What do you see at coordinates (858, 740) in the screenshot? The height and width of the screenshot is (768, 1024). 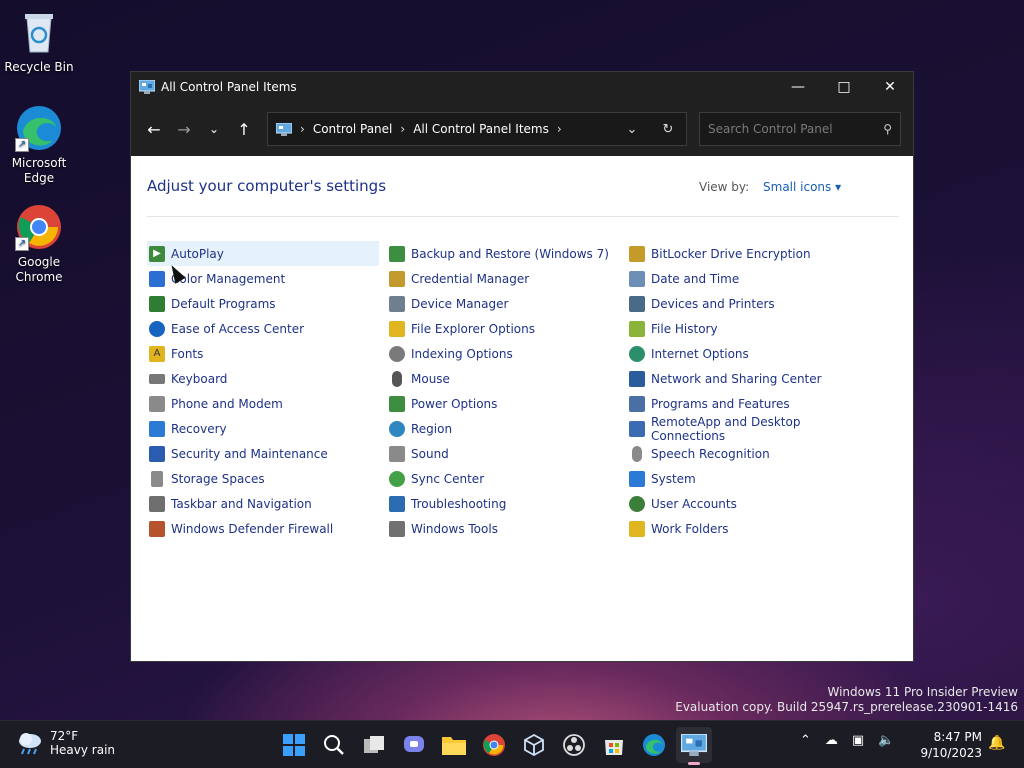 I see `network-icon: ▣` at bounding box center [858, 740].